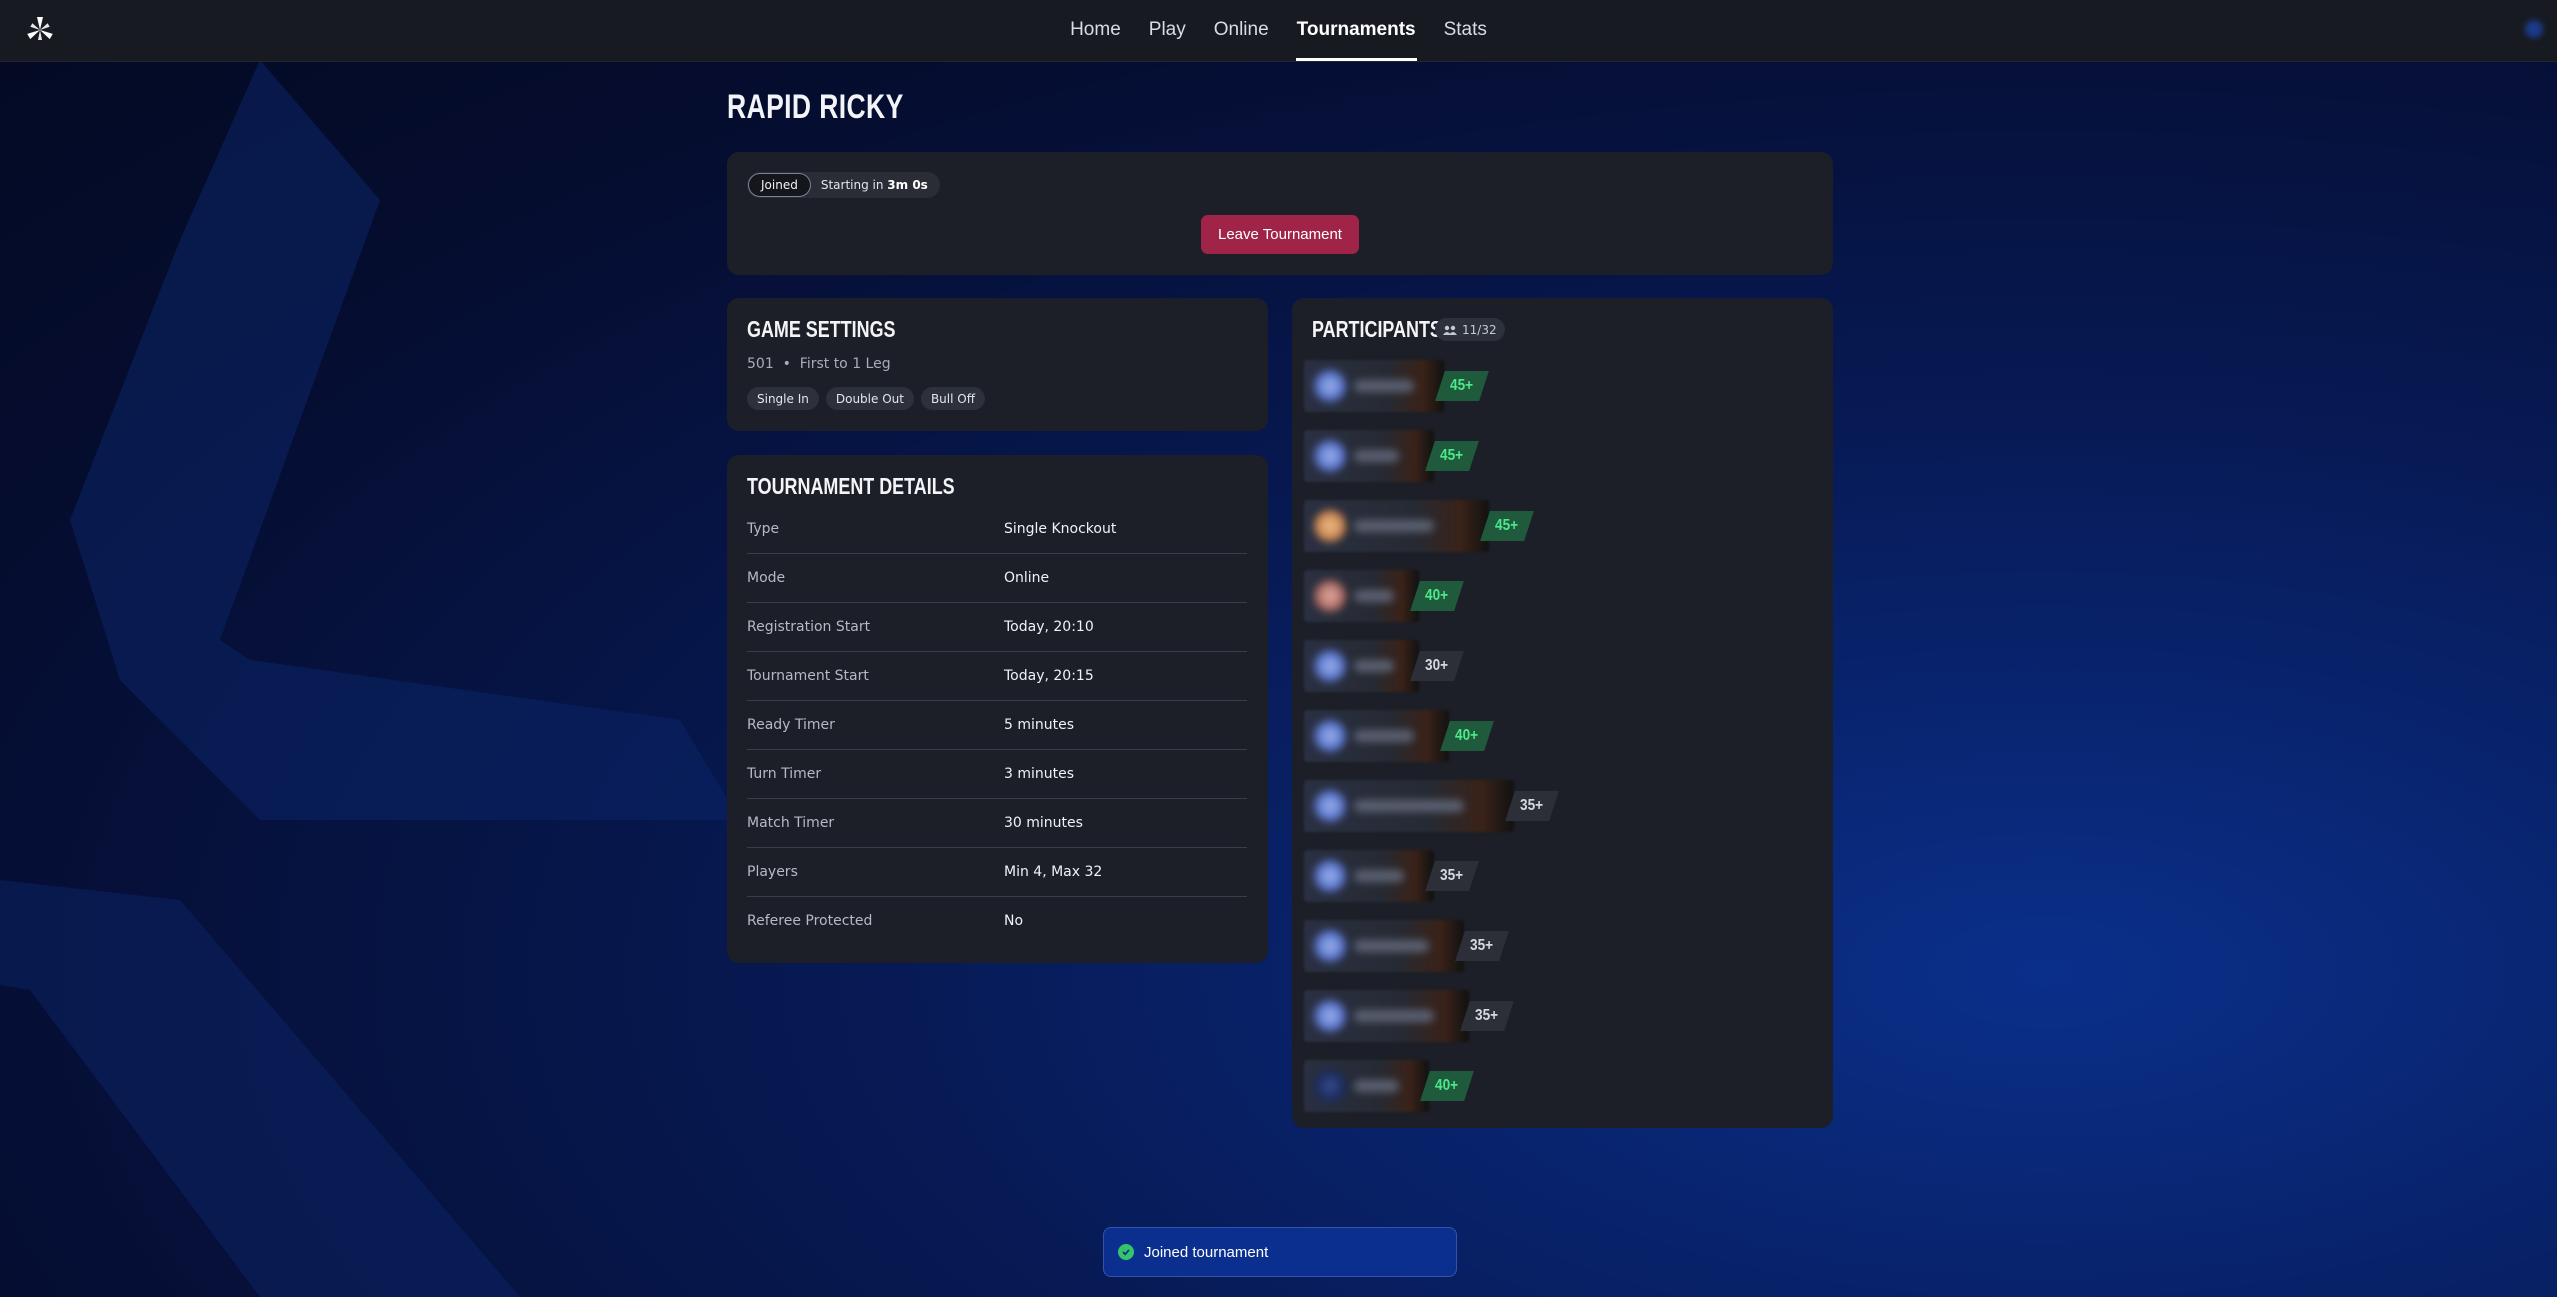 This screenshot has height=1297, width=2557. What do you see at coordinates (1060, 529) in the screenshot?
I see `details-value: Single Knockout` at bounding box center [1060, 529].